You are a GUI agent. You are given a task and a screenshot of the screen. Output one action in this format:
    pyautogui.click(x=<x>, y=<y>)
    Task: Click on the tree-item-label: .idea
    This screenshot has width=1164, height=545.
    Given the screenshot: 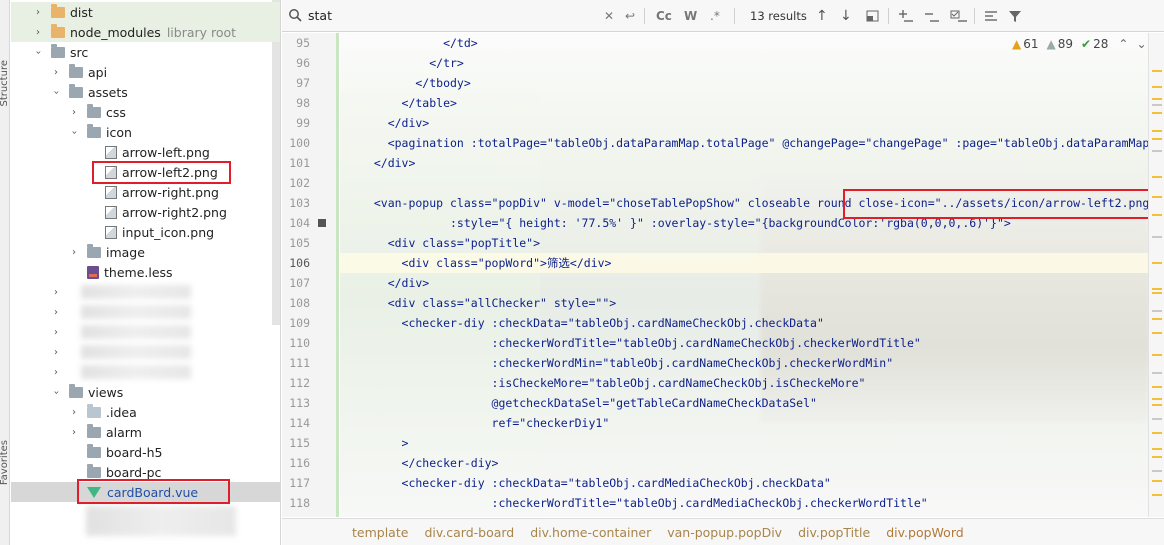 What is the action you would take?
    pyautogui.click(x=121, y=412)
    